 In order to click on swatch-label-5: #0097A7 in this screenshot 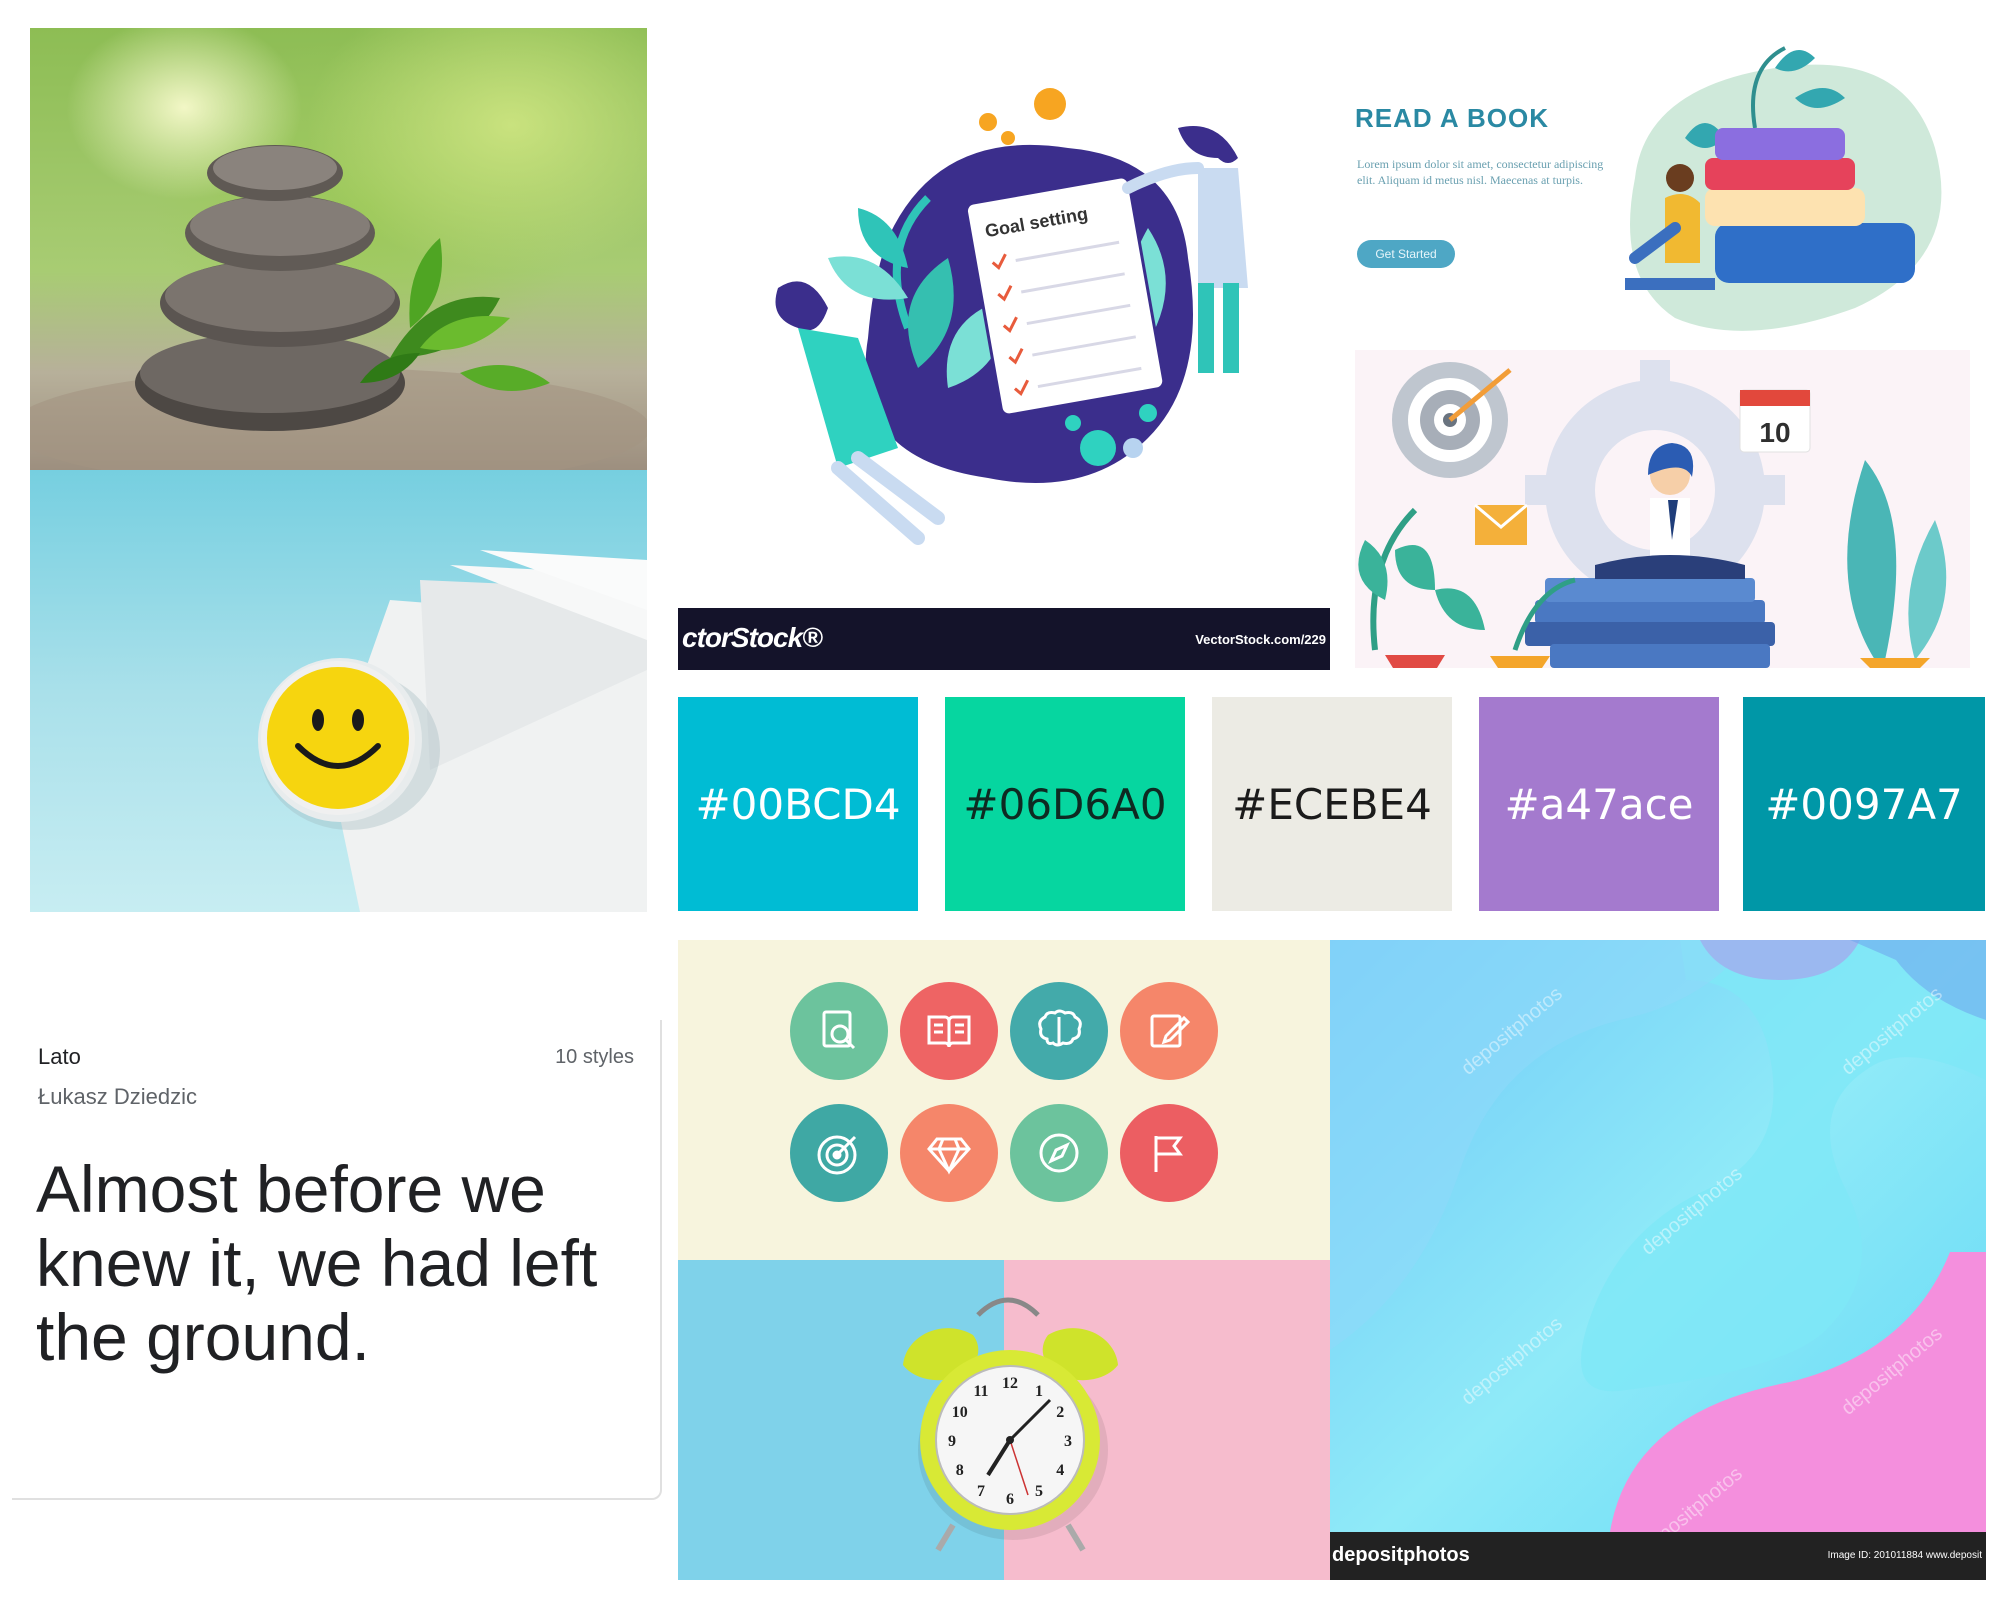, I will do `click(1864, 804)`.